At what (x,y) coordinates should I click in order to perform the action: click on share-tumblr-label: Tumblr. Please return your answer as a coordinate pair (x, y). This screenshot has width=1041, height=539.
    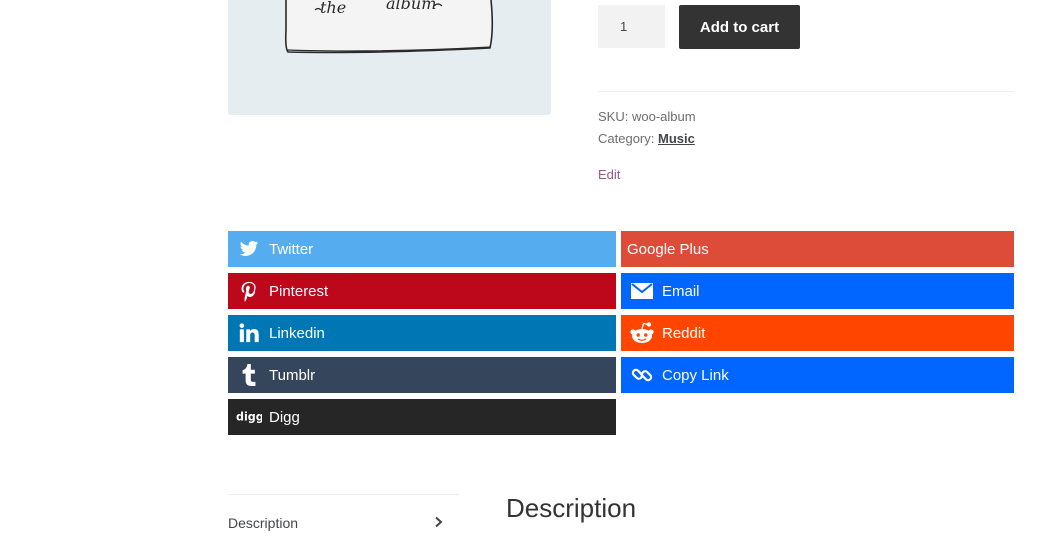
    Looking at the image, I should click on (292, 375).